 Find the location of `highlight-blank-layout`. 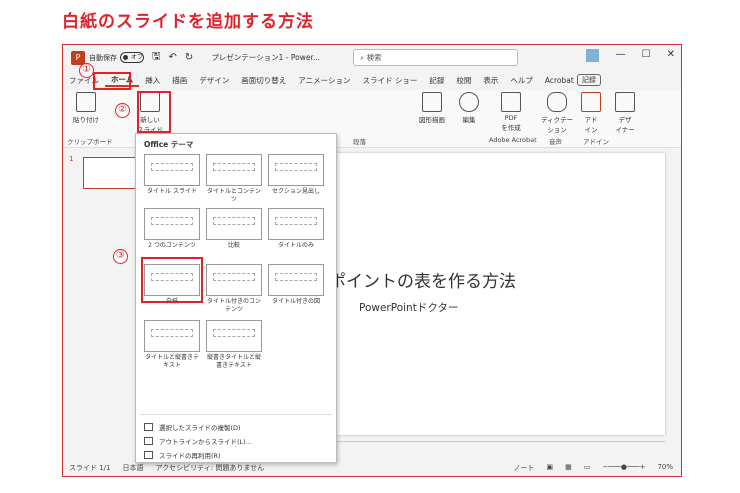

highlight-blank-layout is located at coordinates (172, 280).